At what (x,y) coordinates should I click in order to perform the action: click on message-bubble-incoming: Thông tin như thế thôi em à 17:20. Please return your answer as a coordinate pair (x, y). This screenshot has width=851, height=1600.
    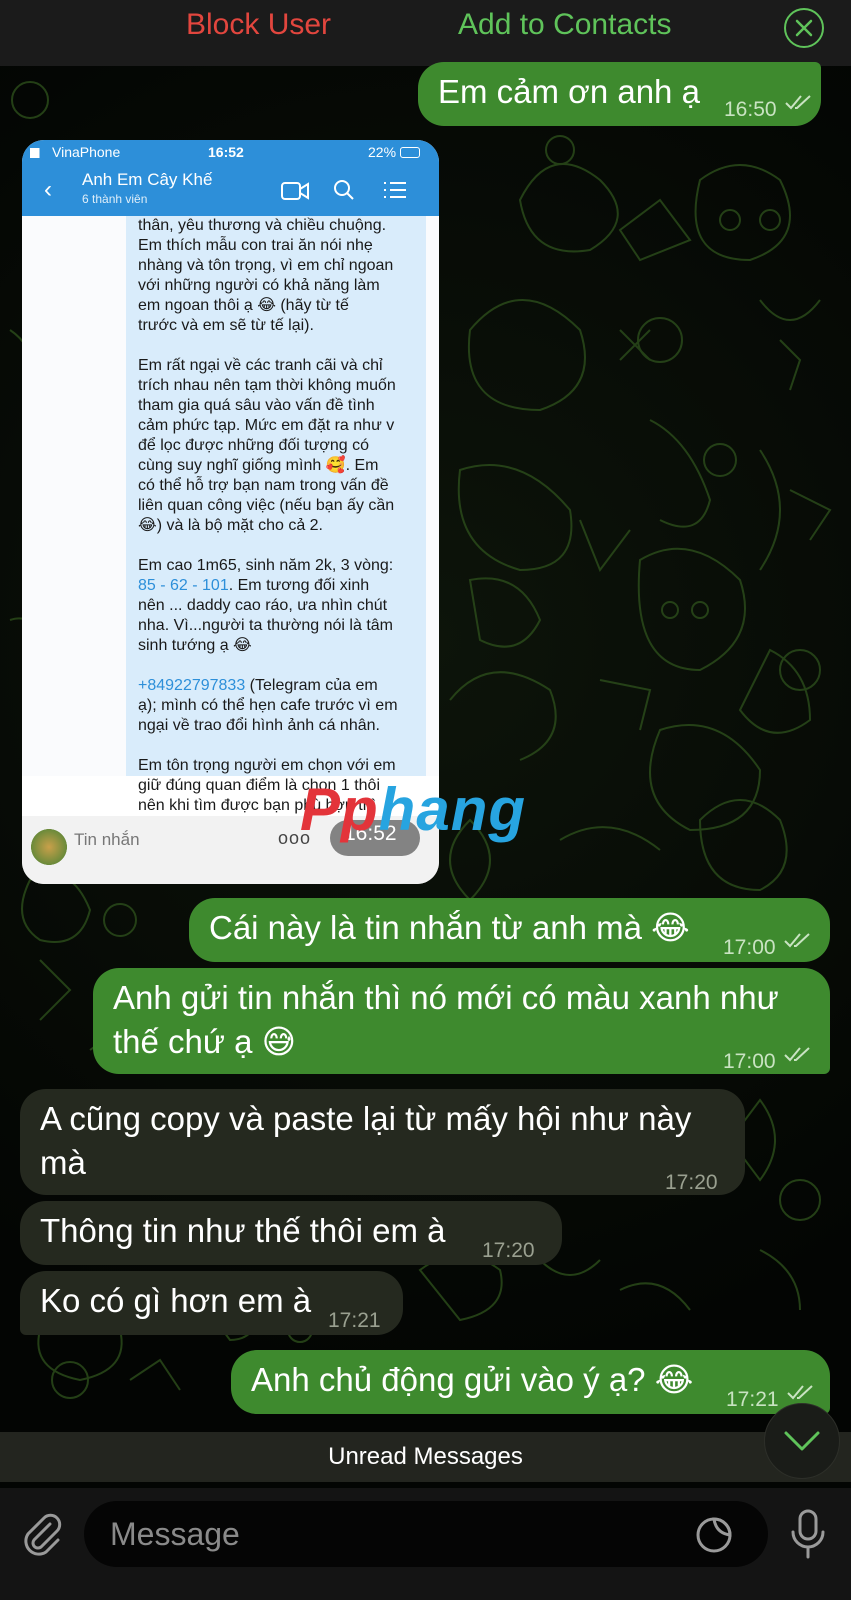
    Looking at the image, I should click on (291, 1233).